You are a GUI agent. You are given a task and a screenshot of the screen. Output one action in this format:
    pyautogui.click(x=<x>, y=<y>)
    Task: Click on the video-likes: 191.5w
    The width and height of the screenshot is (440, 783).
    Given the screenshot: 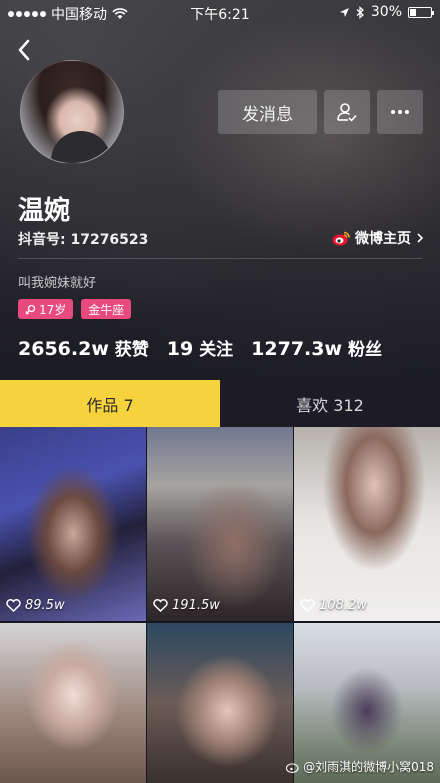 What is the action you would take?
    pyautogui.click(x=186, y=605)
    